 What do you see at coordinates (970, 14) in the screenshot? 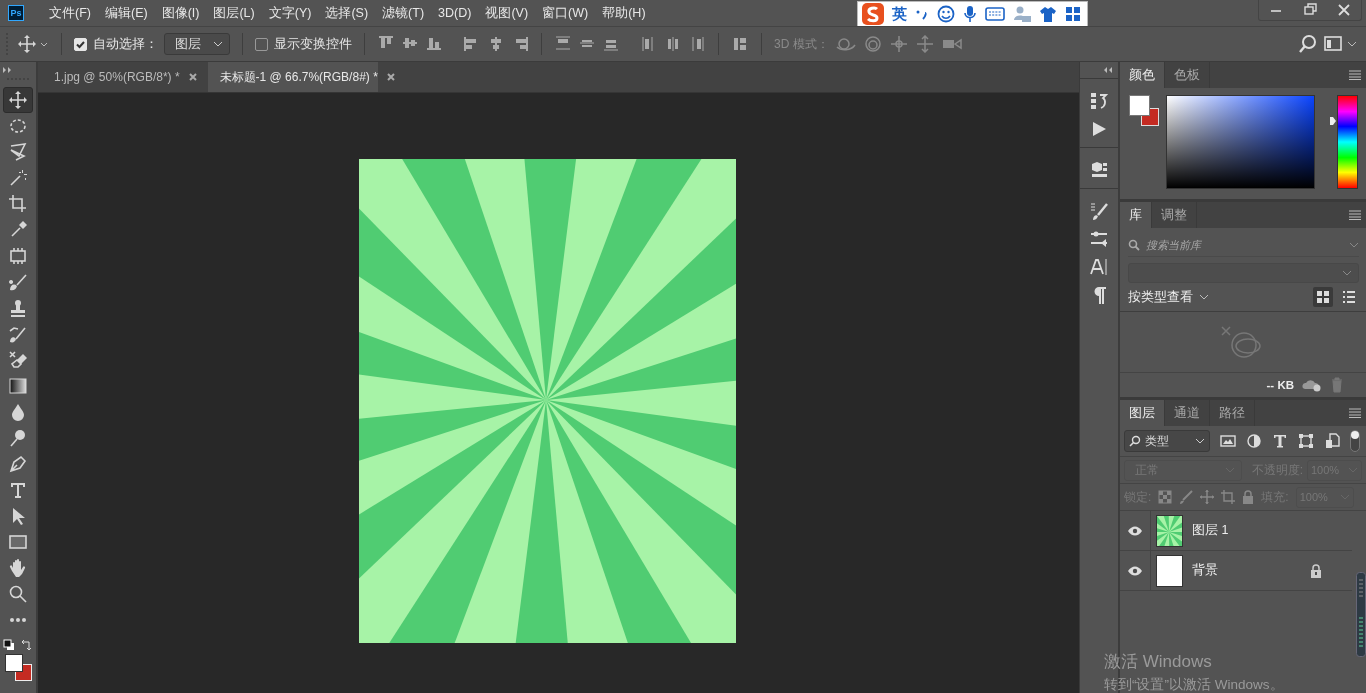
I see `microphone-icon` at bounding box center [970, 14].